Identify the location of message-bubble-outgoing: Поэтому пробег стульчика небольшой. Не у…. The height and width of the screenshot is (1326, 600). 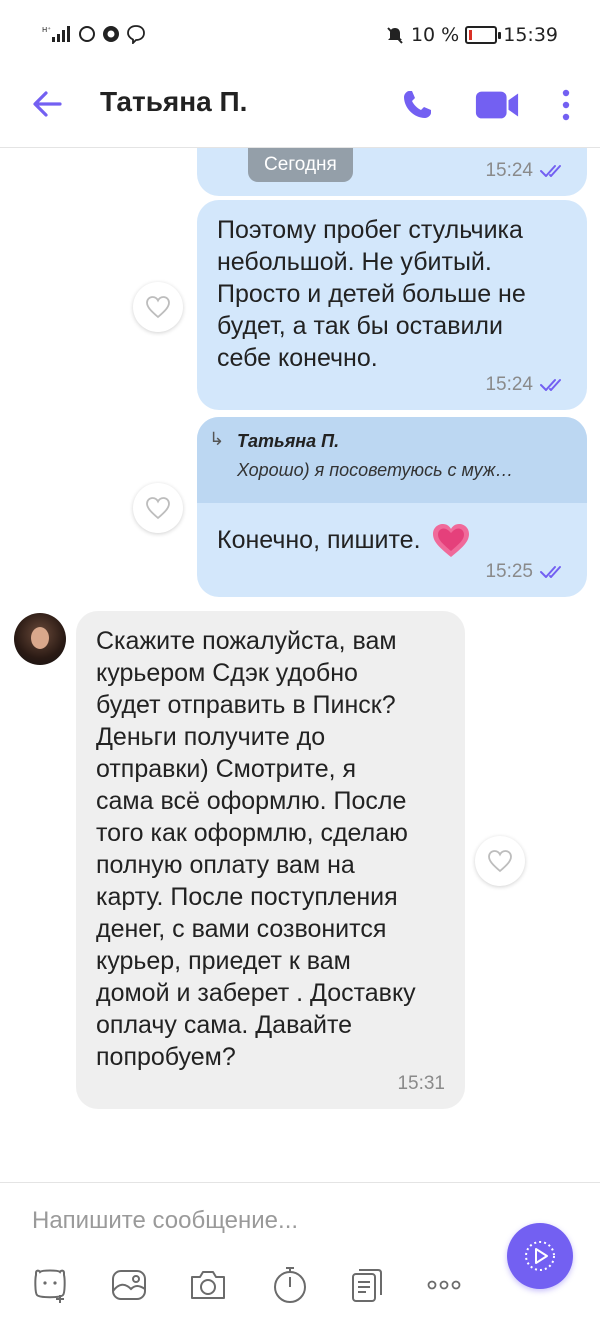
(392, 305).